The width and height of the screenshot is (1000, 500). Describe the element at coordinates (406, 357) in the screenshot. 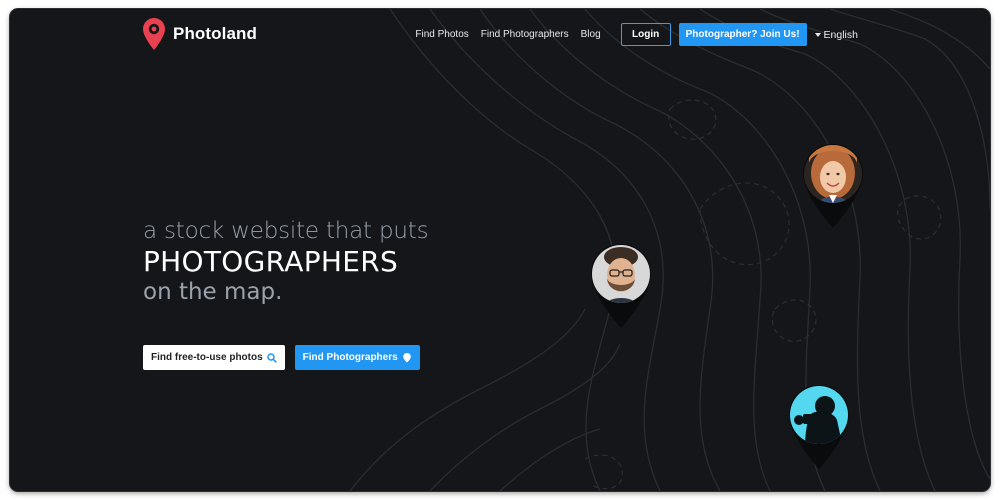

I see `balloon-pin-icon` at that location.